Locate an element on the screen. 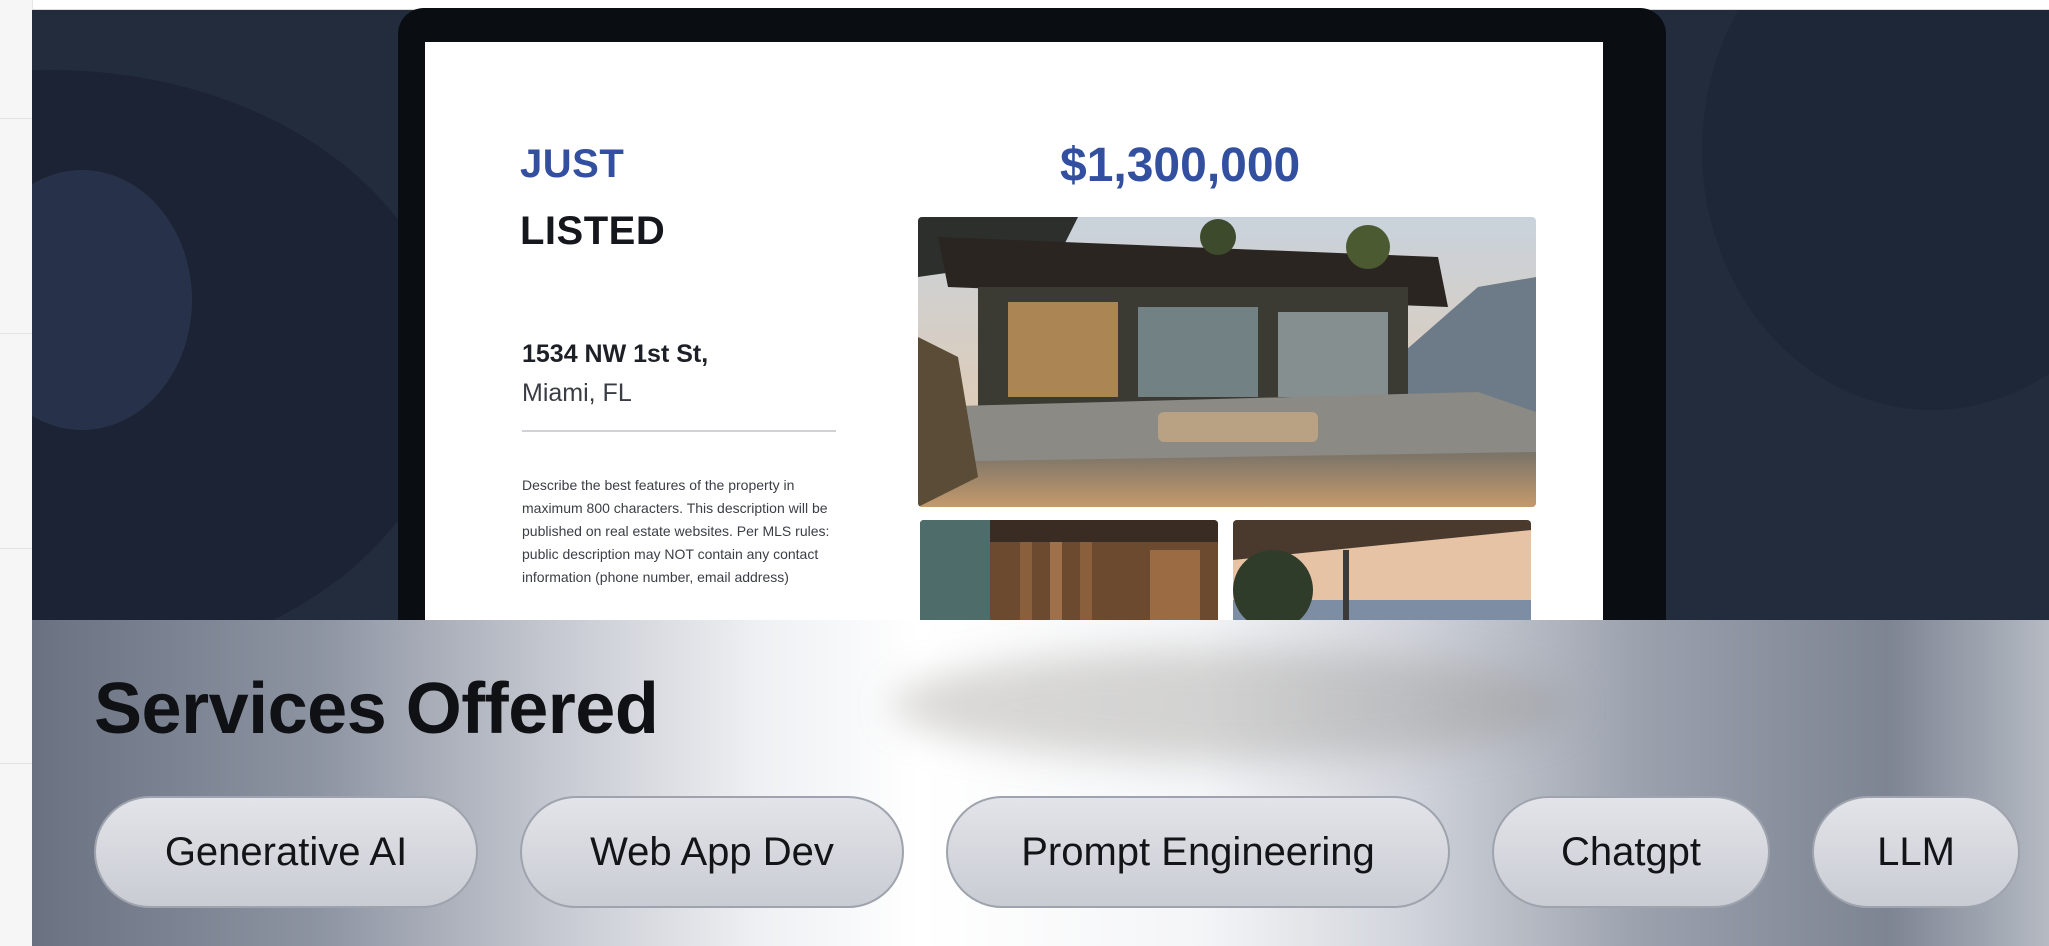 The width and height of the screenshot is (2049, 946). flyer-city: Miami, FL is located at coordinates (577, 393).